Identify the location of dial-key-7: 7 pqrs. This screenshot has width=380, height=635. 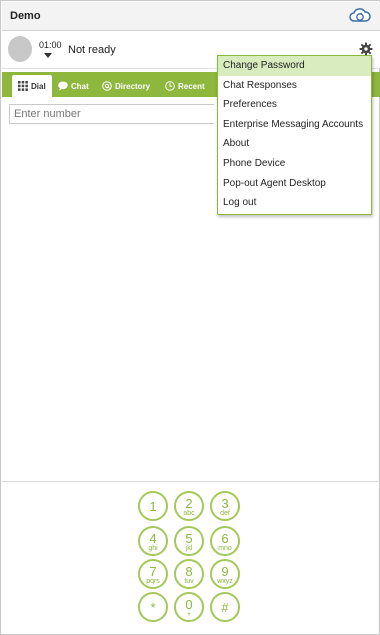
(153, 574).